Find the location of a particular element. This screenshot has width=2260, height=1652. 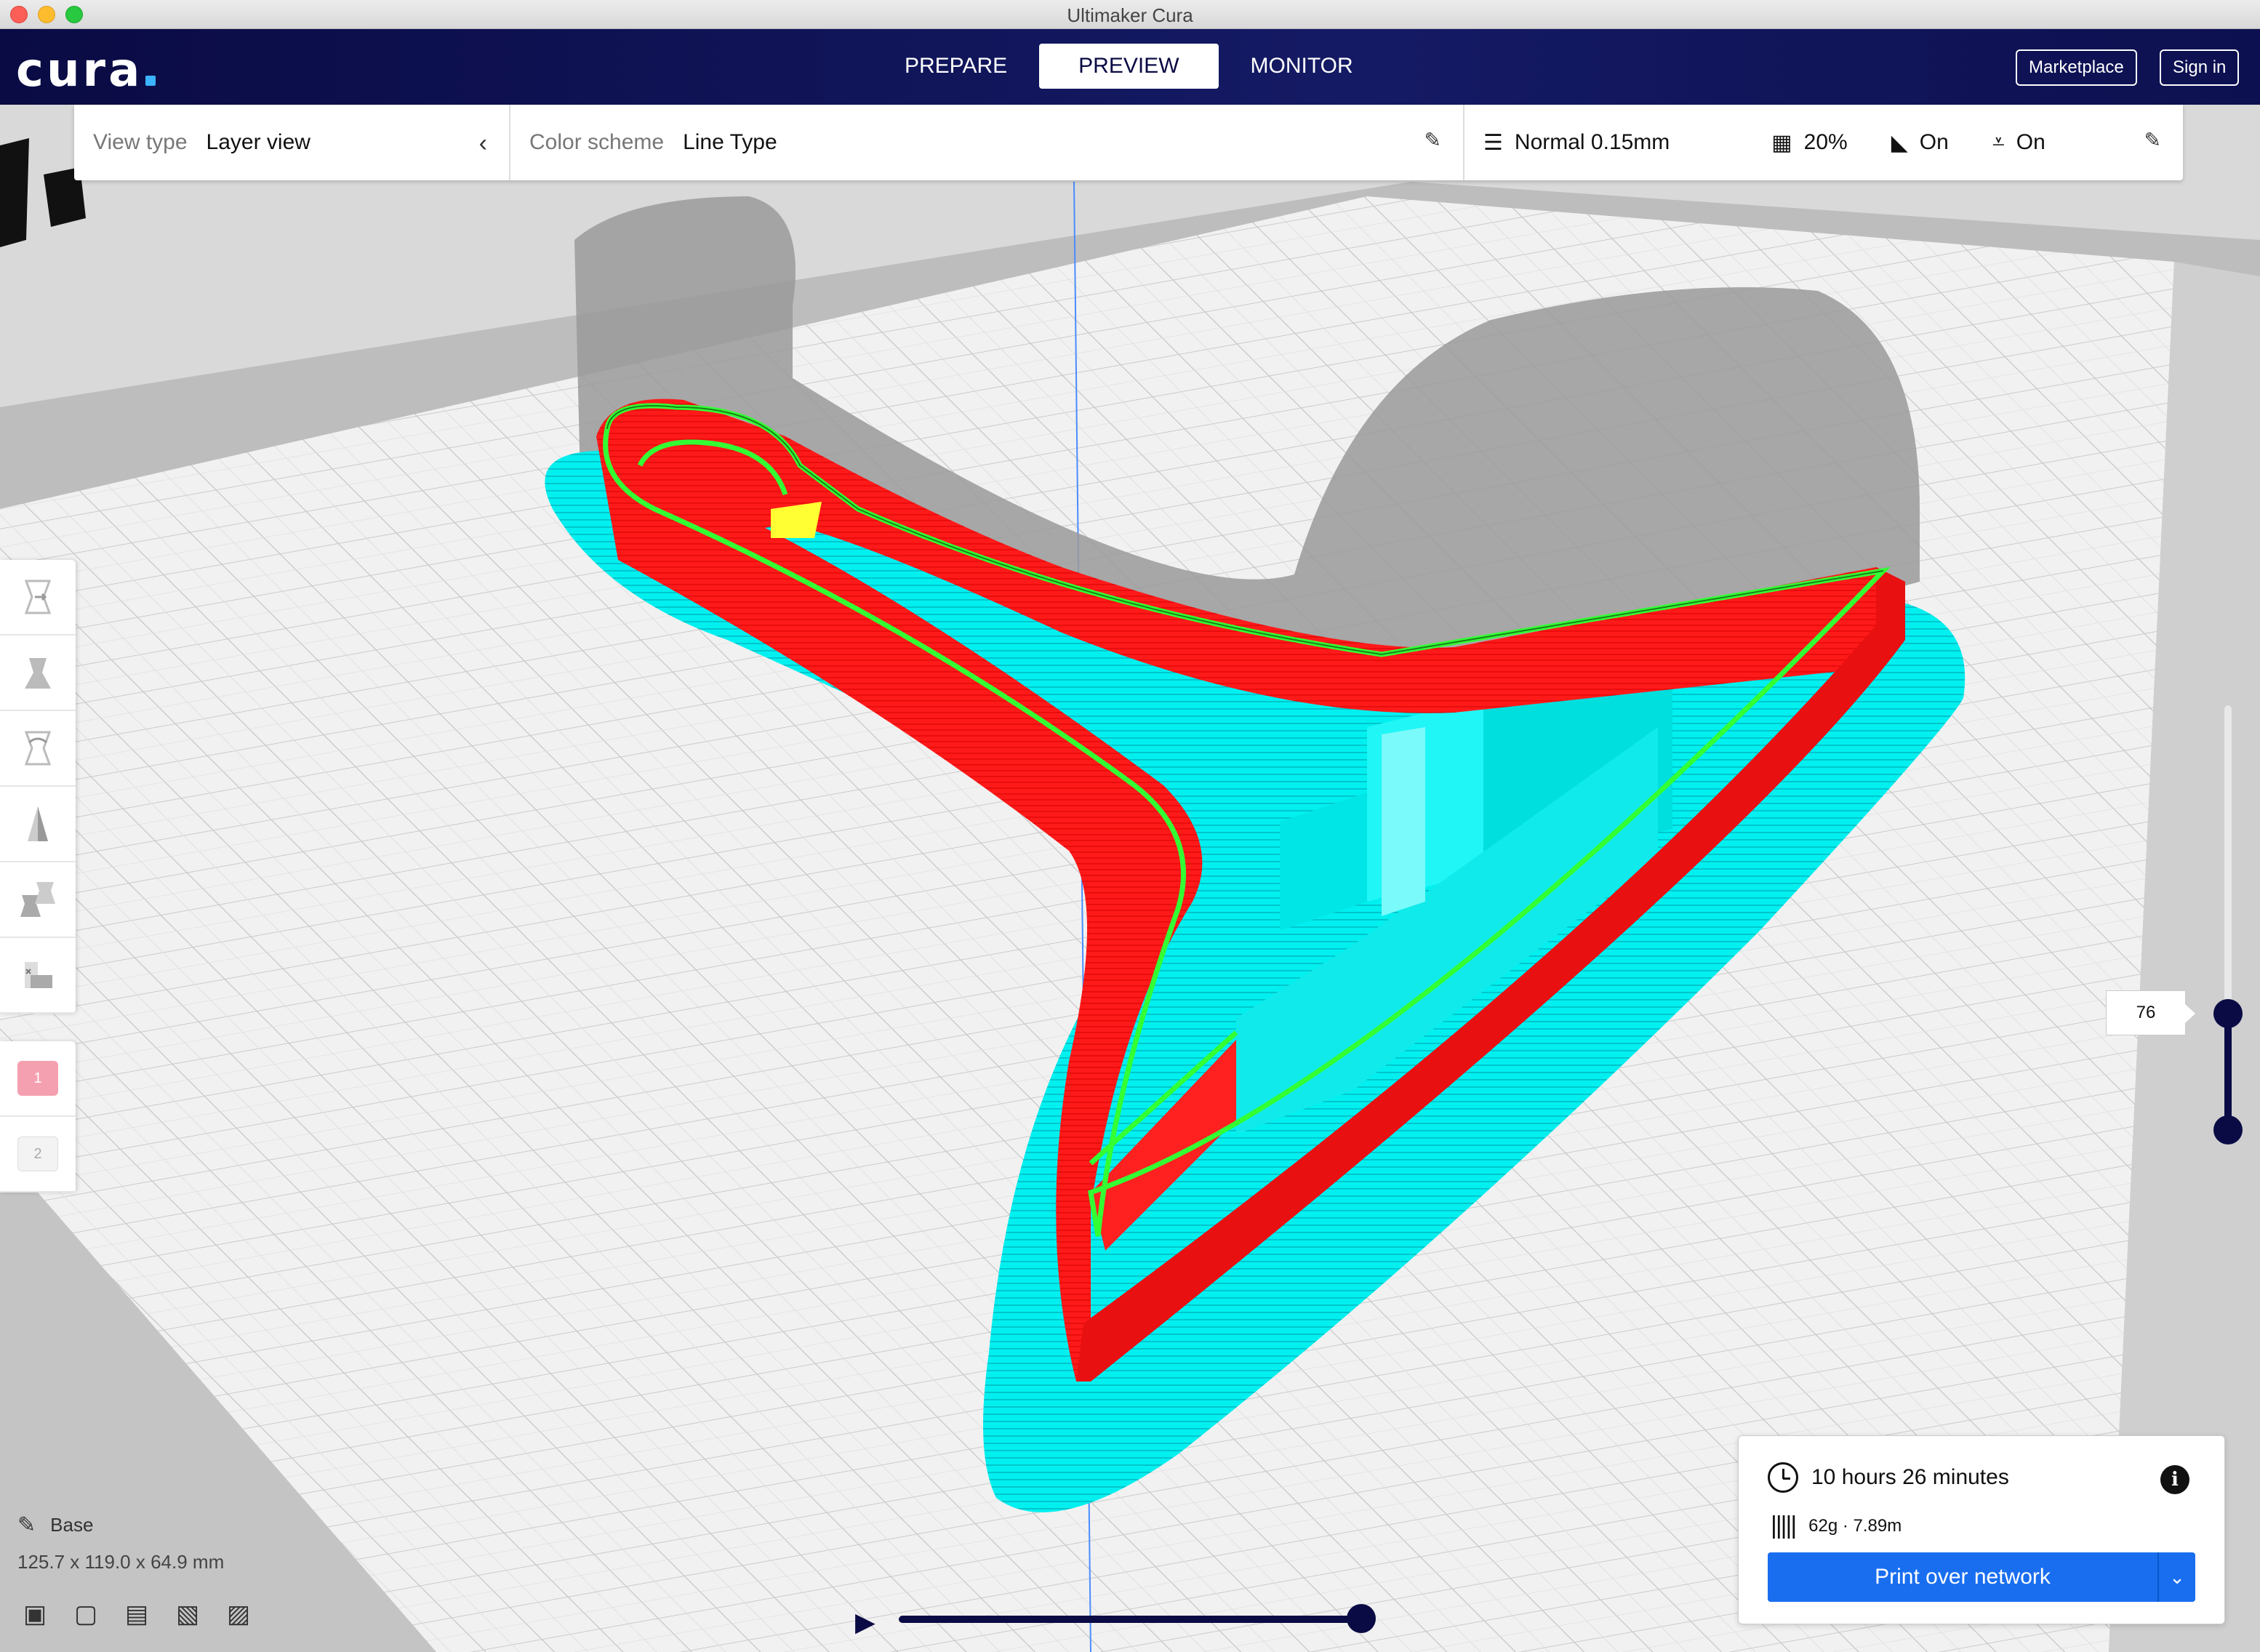

print-time: 10 hours 26 minutes is located at coordinates (1910, 1477).